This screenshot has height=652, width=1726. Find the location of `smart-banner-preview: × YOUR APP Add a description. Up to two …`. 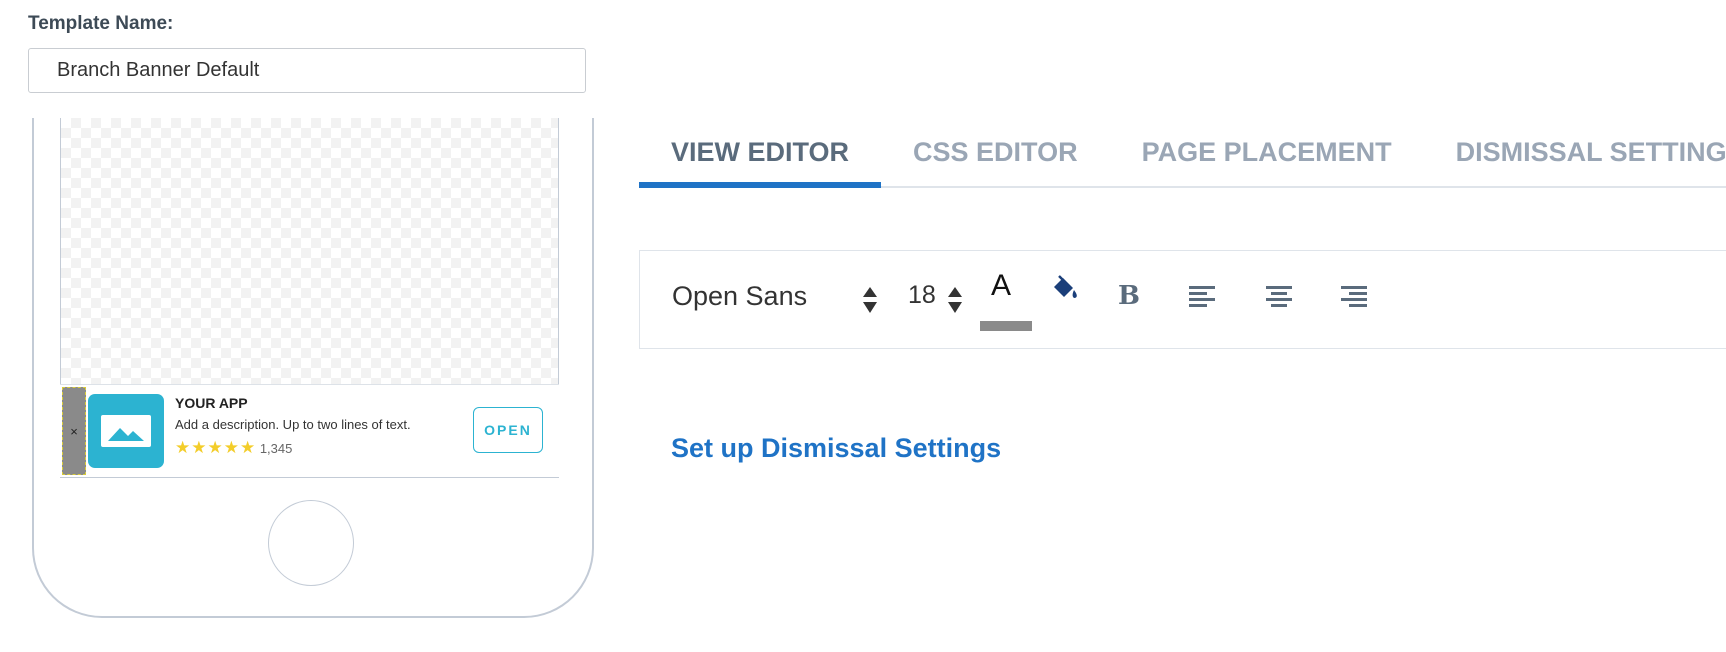

smart-banner-preview: × YOUR APP Add a description. Up to two … is located at coordinates (309, 431).